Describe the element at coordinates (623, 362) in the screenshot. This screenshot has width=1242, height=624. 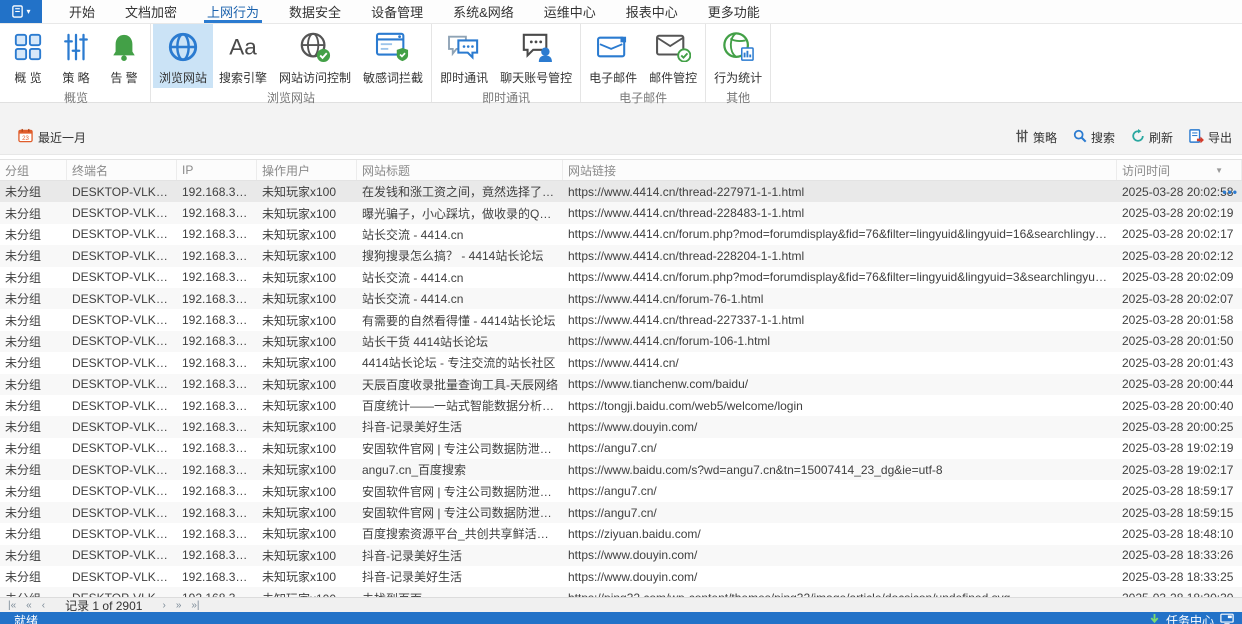
I see `cell-url: https://www.4414.cn/` at that location.